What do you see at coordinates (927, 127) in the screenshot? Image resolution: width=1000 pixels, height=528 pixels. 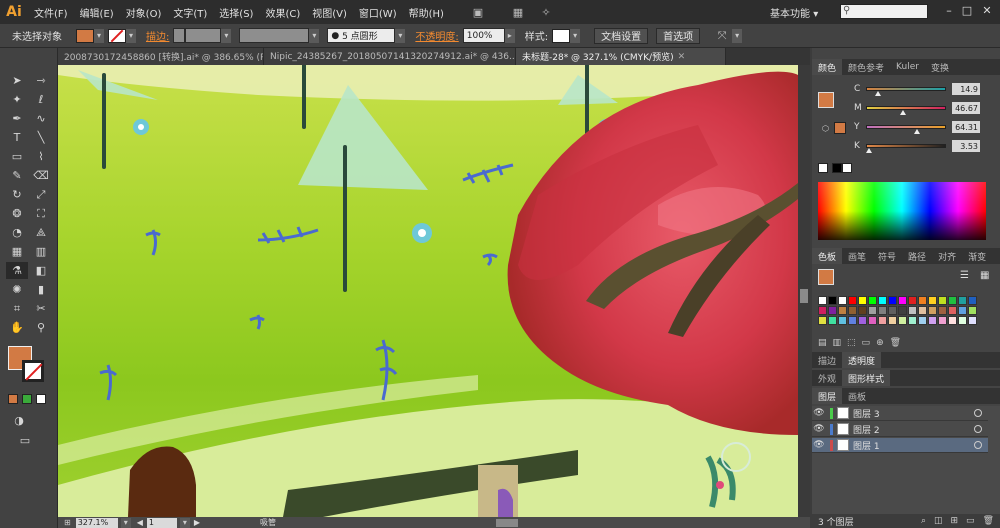 I see `yellow-slider: Y 64.31` at bounding box center [927, 127].